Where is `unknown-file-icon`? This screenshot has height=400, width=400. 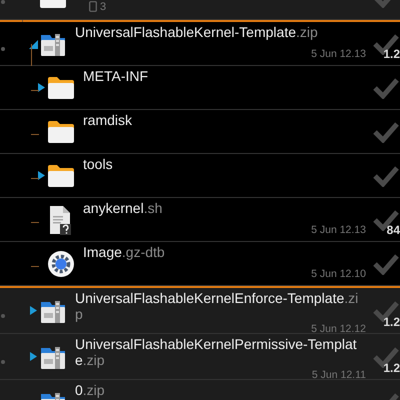
unknown-file-icon is located at coordinates (60, 219).